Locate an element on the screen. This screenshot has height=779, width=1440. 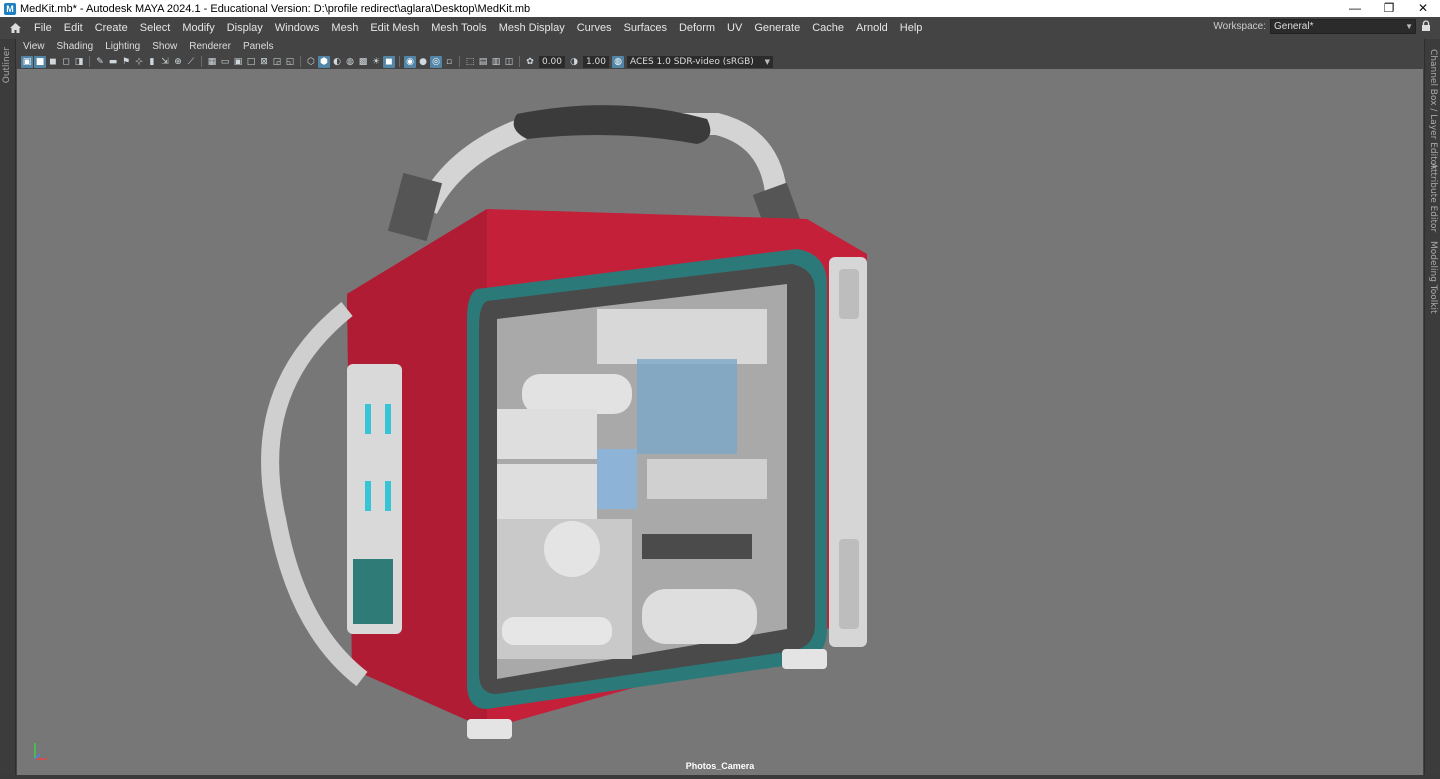
safe-title-icon: ◱ is located at coordinates (290, 62).